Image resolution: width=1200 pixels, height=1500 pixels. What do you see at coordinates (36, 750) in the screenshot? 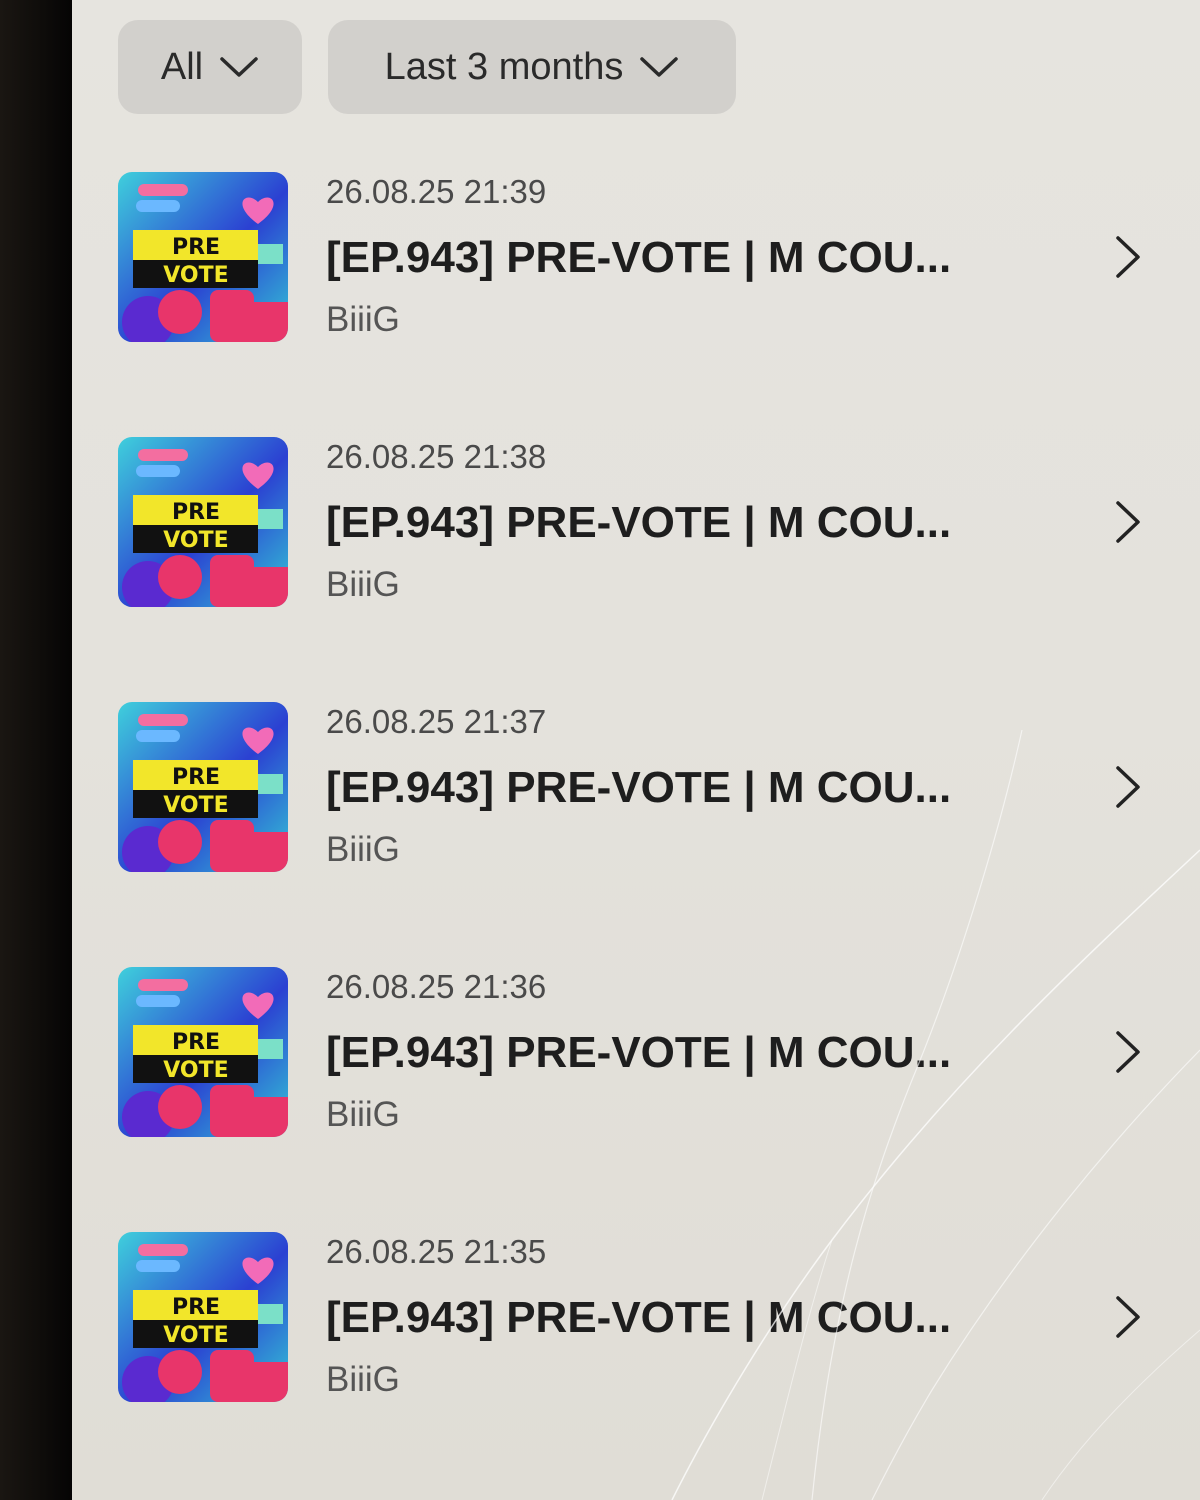
I see `device-bezel` at bounding box center [36, 750].